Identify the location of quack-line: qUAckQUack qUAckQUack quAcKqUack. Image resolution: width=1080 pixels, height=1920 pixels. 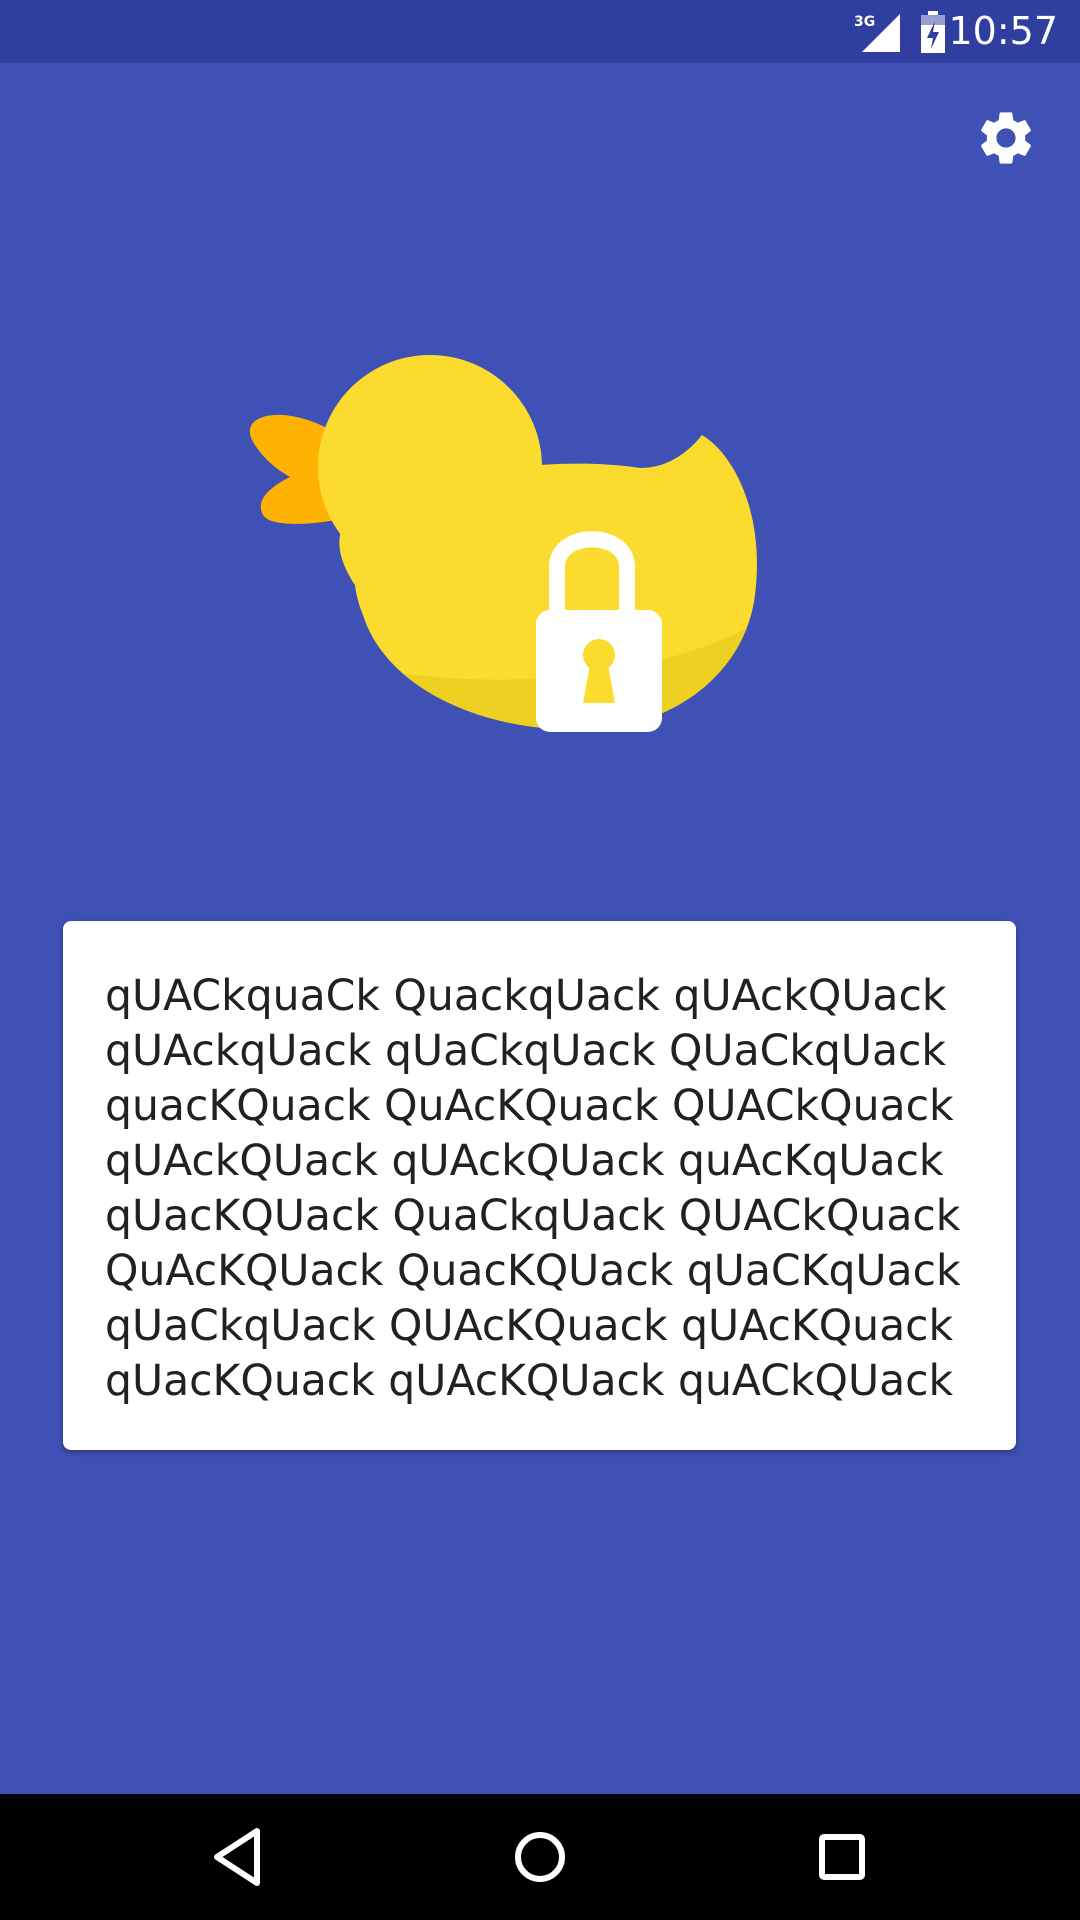
(524, 1161).